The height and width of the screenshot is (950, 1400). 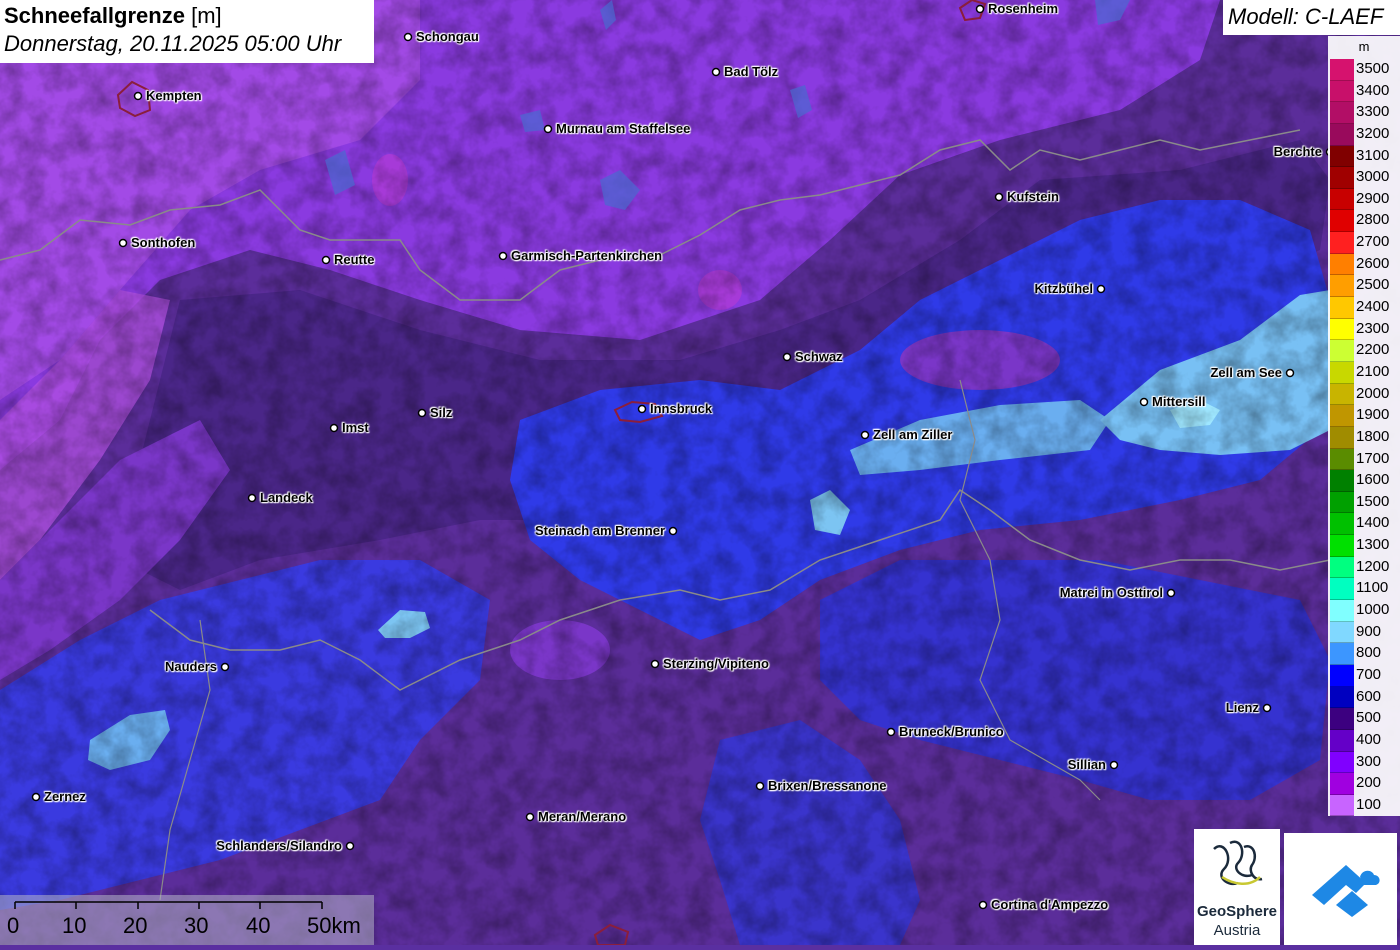 What do you see at coordinates (1340, 889) in the screenshot?
I see `weather-app-logo` at bounding box center [1340, 889].